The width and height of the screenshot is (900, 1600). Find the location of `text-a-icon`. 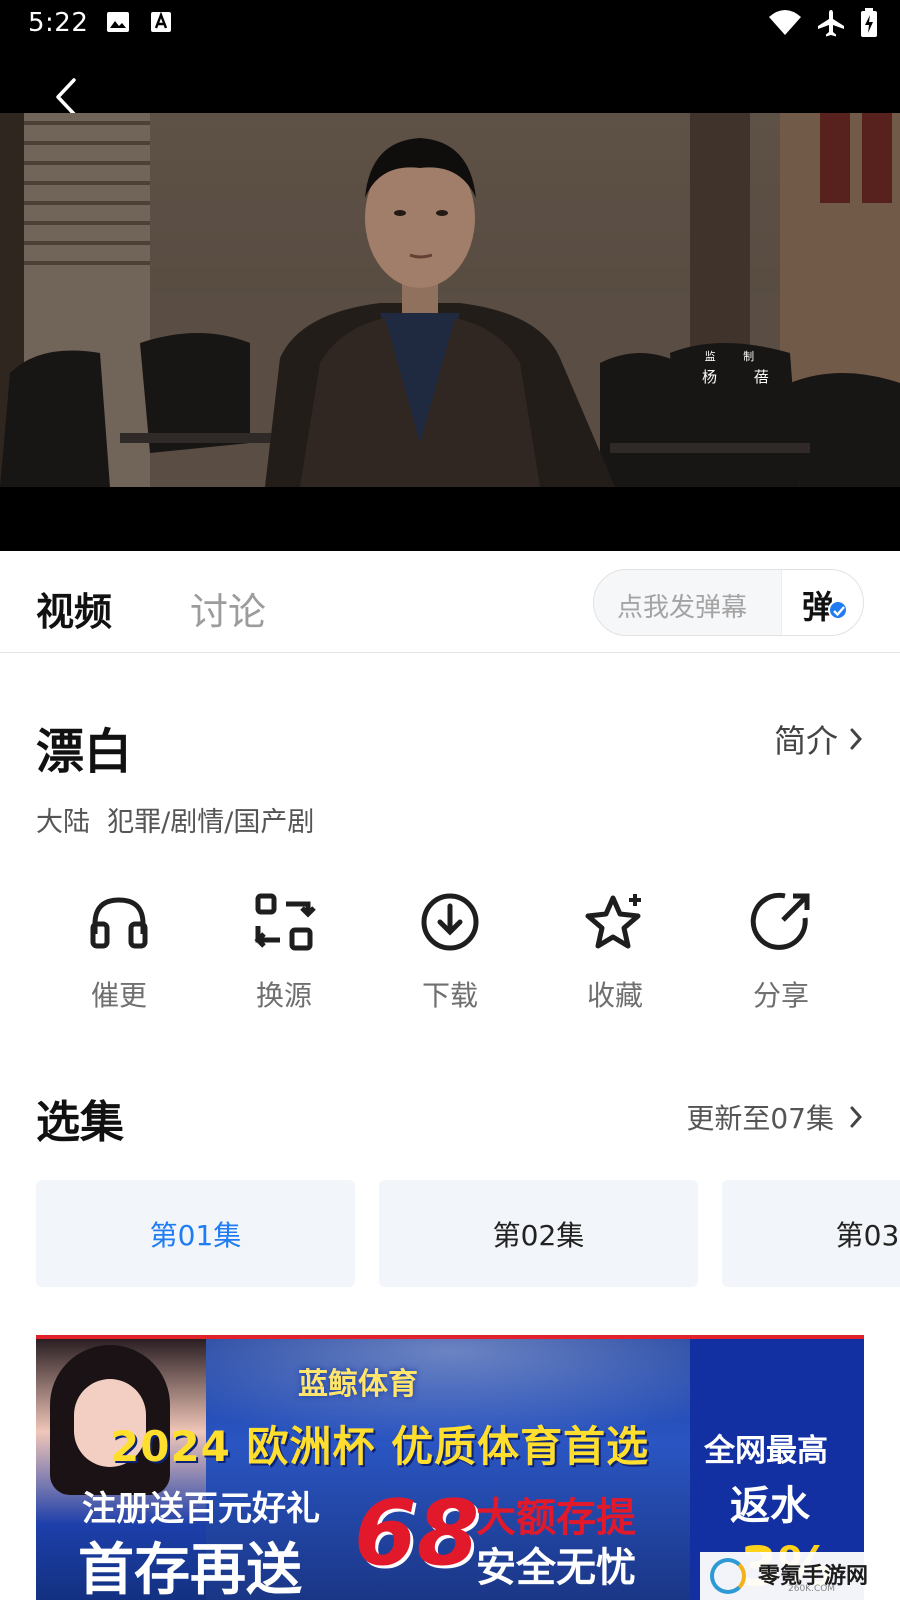

text-a-icon is located at coordinates (161, 24).